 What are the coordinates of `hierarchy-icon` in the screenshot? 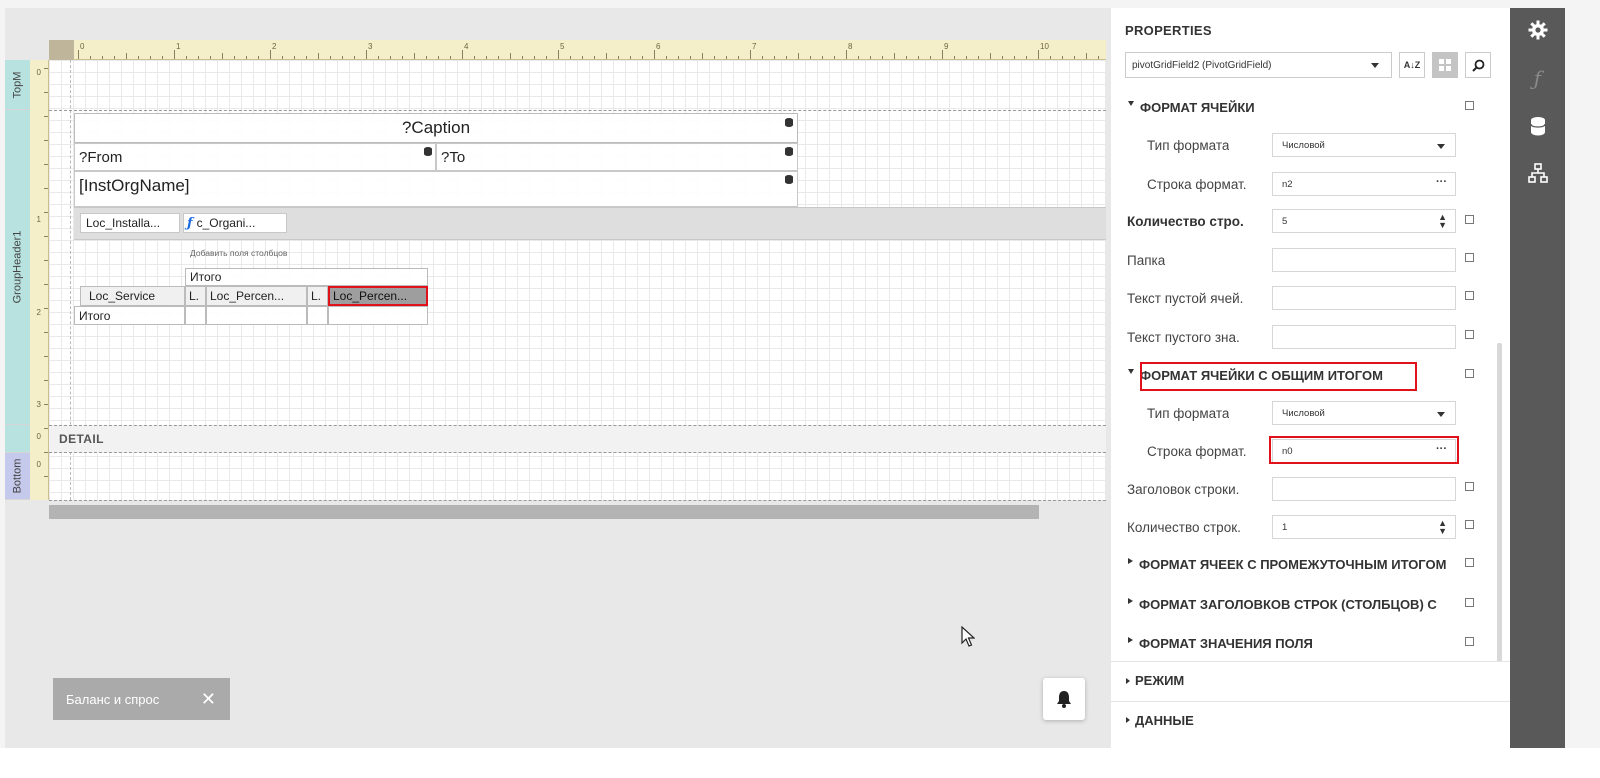 It's located at (1537, 173).